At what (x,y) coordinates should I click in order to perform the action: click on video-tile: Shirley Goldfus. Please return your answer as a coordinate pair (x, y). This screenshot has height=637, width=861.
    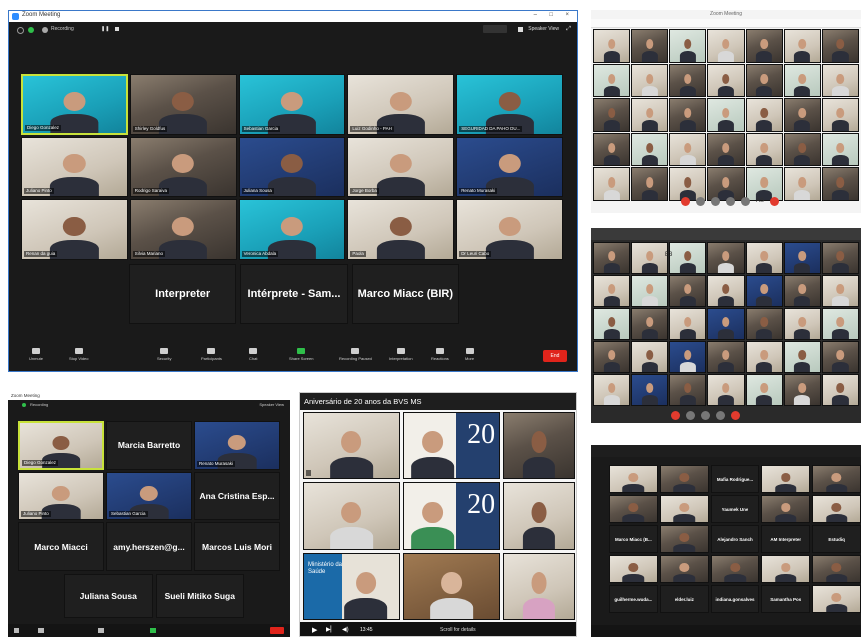
    Looking at the image, I should click on (183, 104).